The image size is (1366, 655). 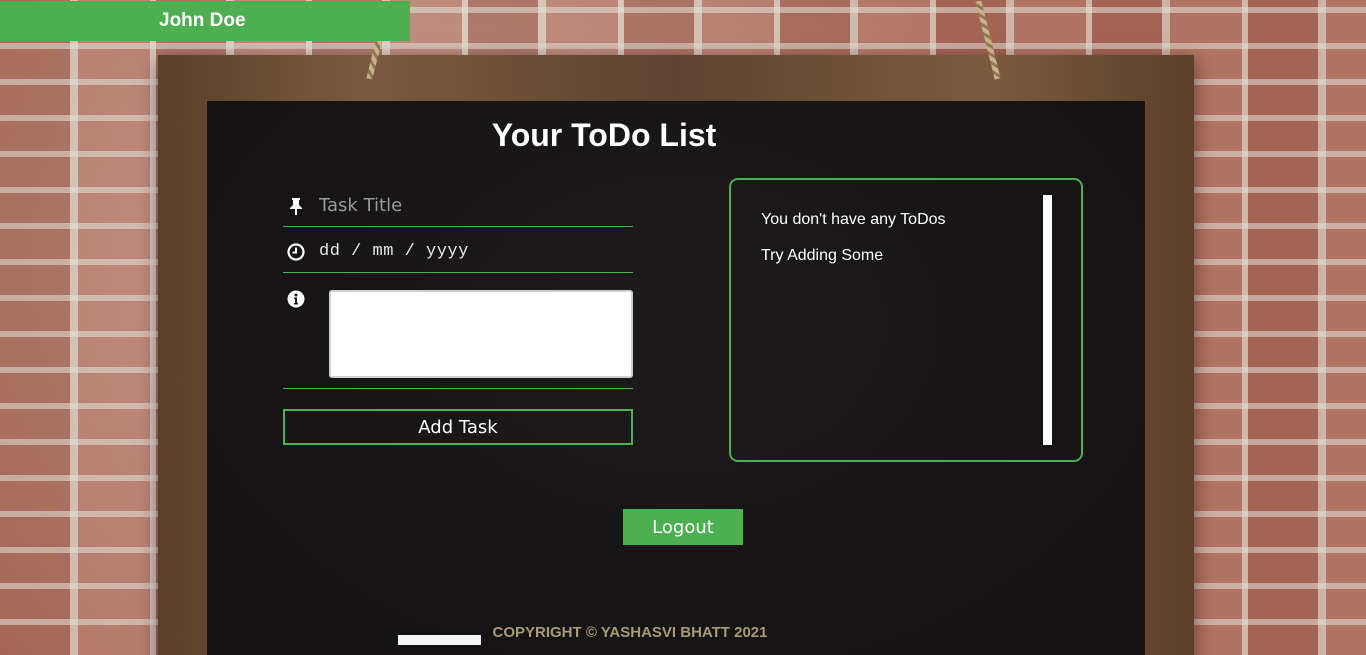 I want to click on task-date-row: dd / mm / yyyy, so click(x=458, y=252).